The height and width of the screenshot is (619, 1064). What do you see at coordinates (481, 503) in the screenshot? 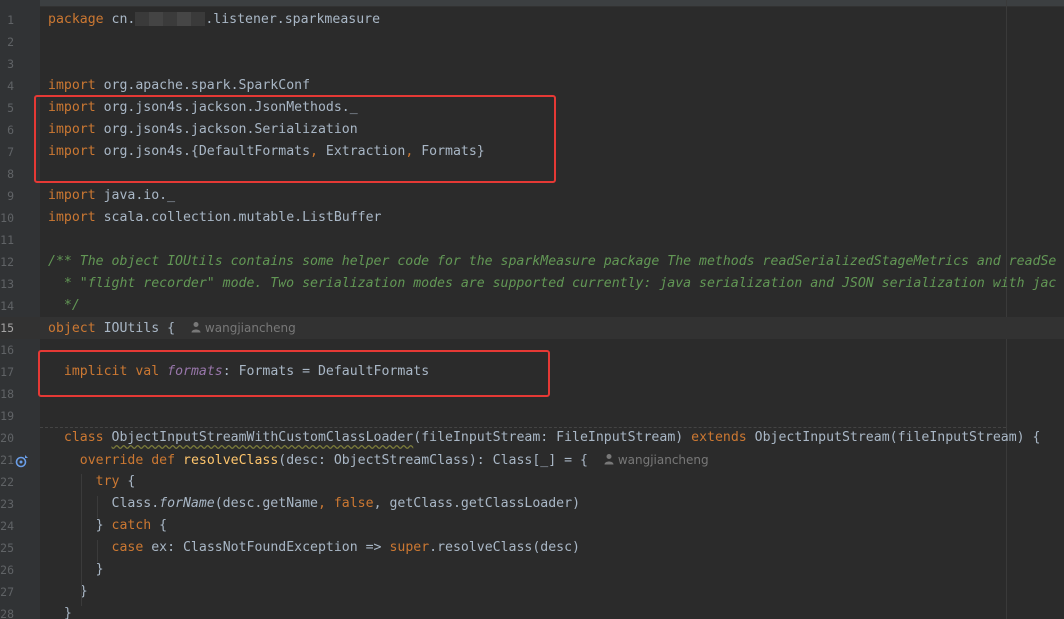
I see `code-token: getClass.getClassLoader)` at bounding box center [481, 503].